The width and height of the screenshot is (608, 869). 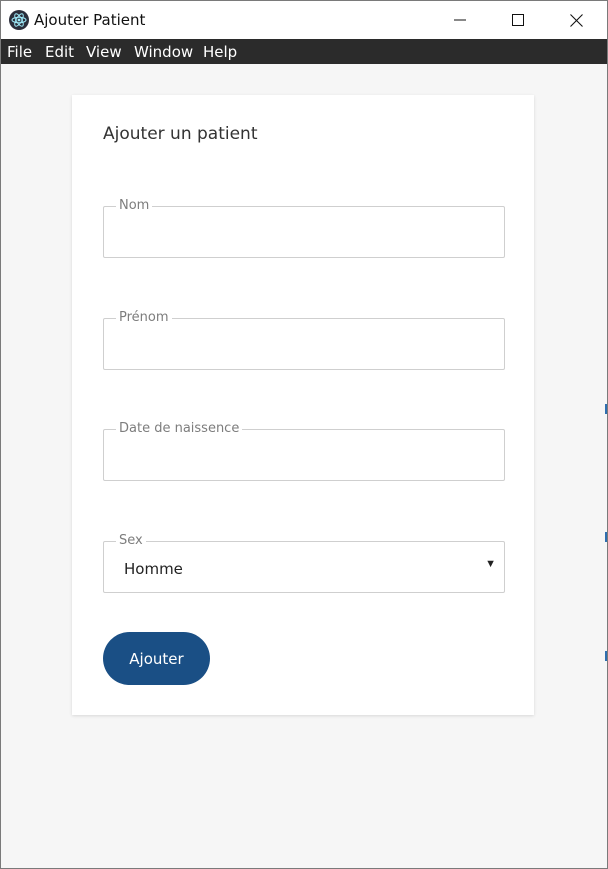 What do you see at coordinates (306, 346) in the screenshot?
I see `prenom-input` at bounding box center [306, 346].